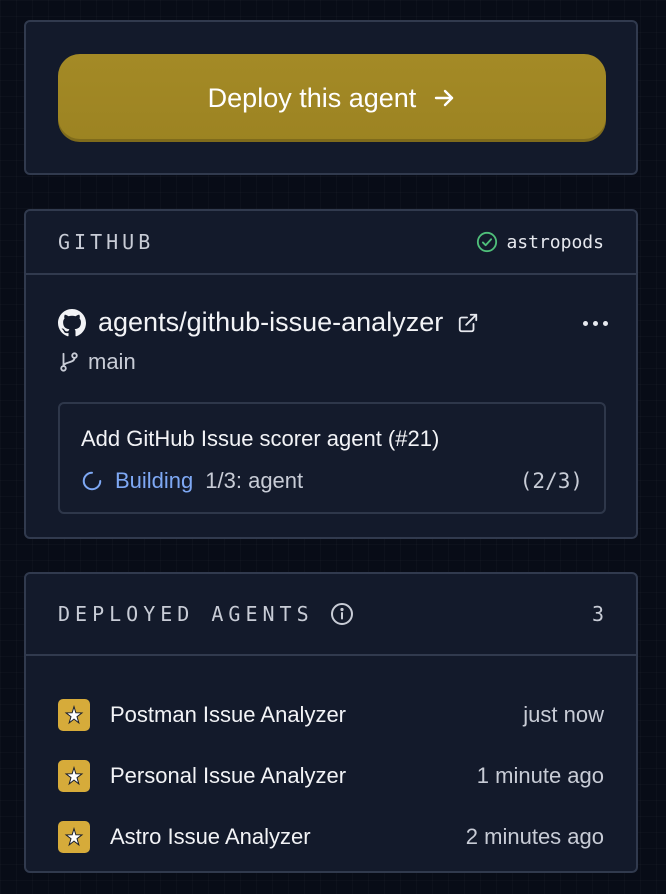  Describe the element at coordinates (551, 481) in the screenshot. I see `build-progress: (2/3)` at that location.